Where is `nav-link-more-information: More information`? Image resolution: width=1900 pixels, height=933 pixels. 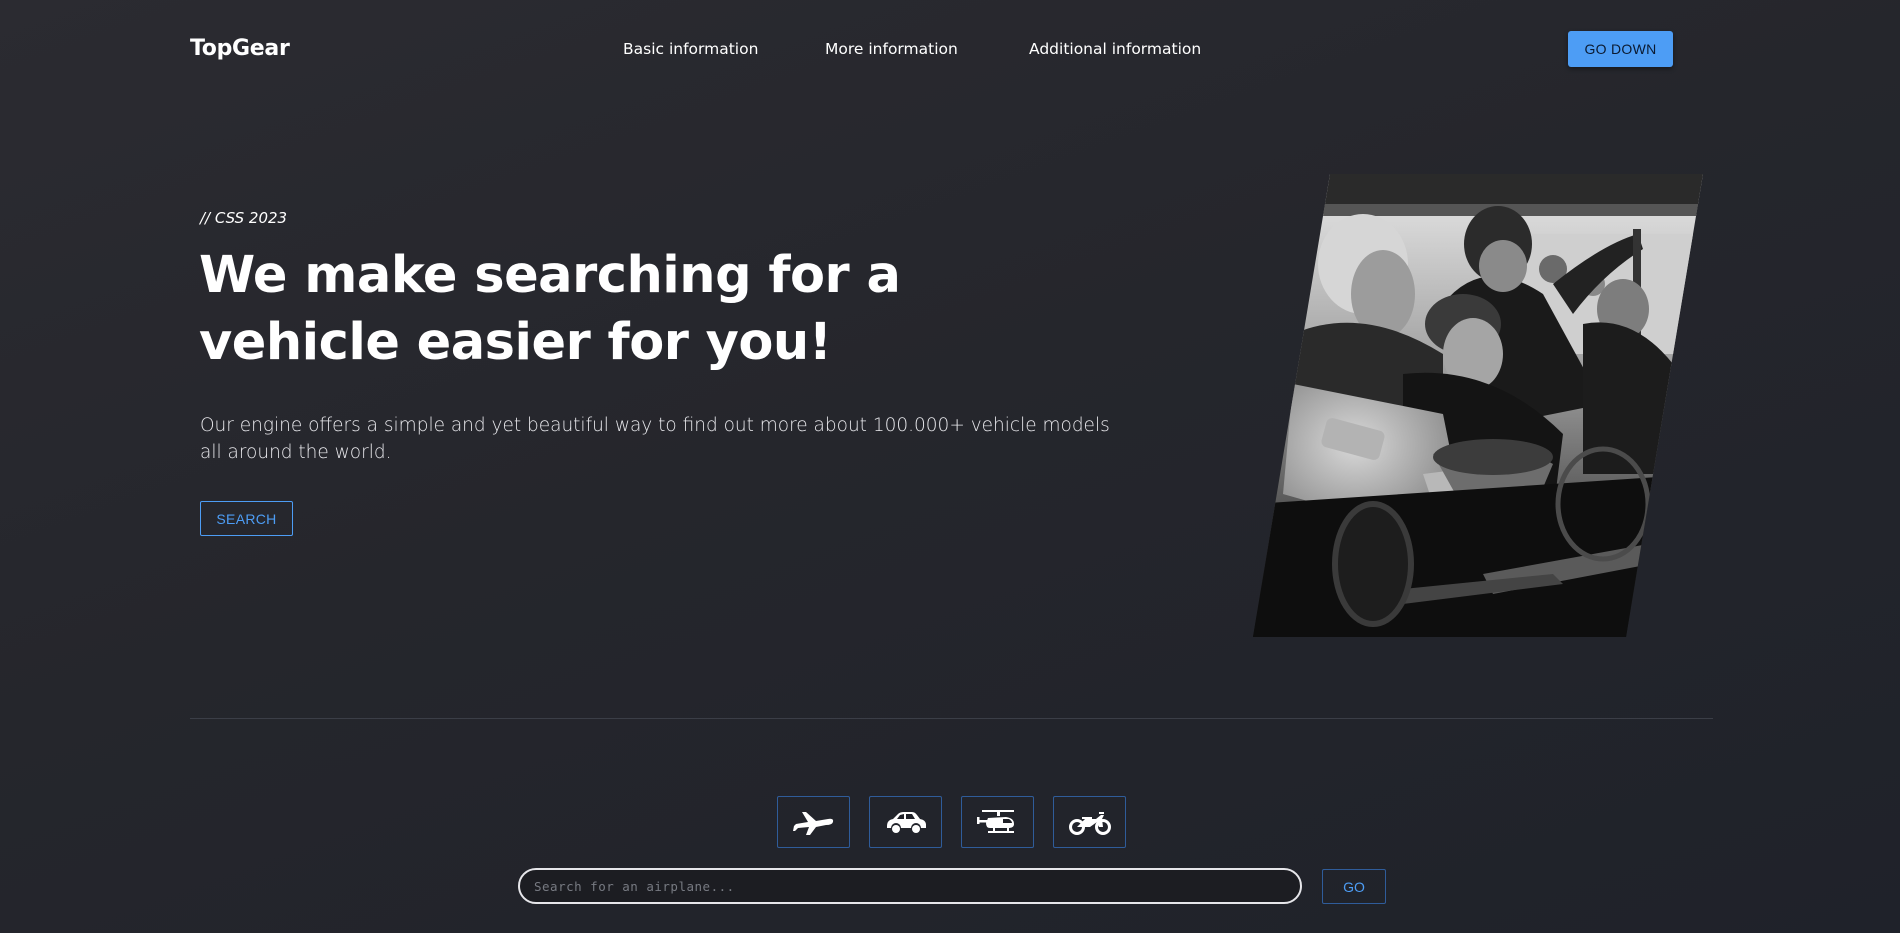 nav-link-more-information: More information is located at coordinates (891, 49).